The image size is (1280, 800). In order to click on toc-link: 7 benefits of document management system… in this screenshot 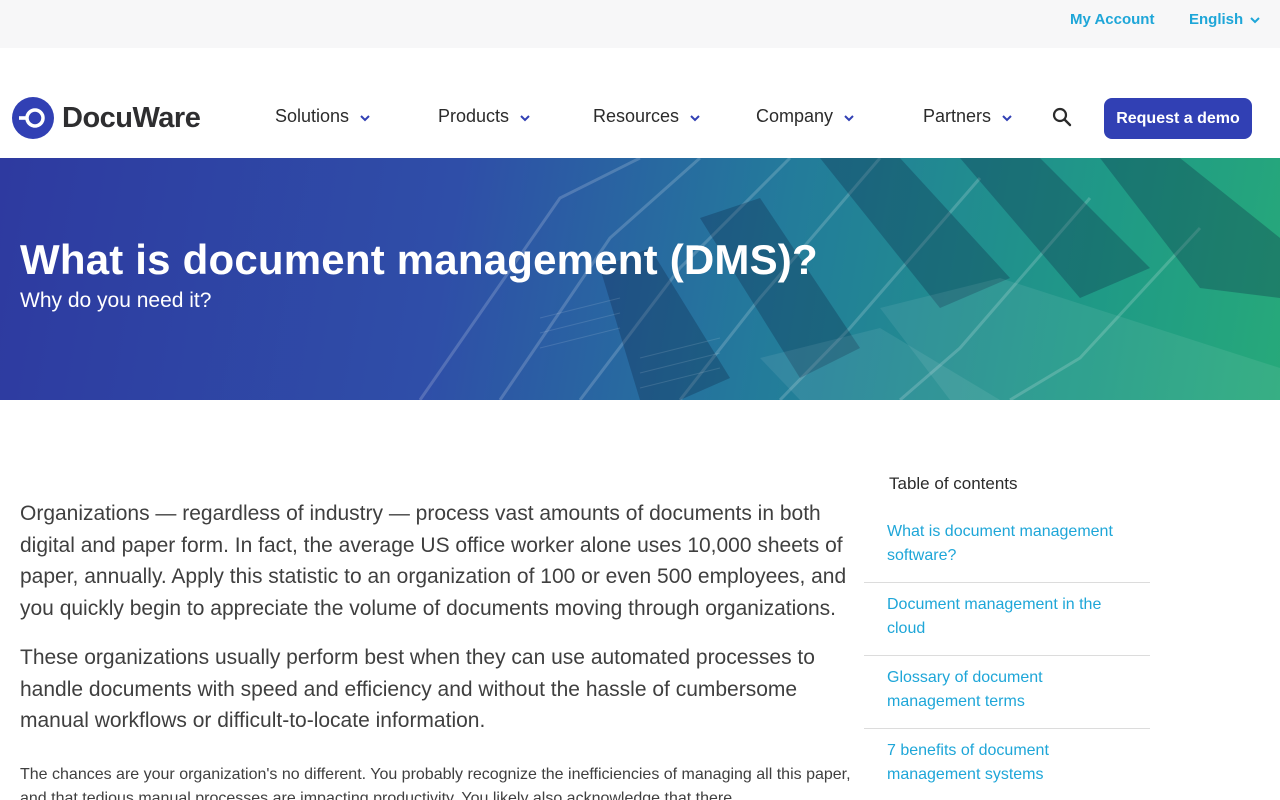, I will do `click(1007, 764)`.